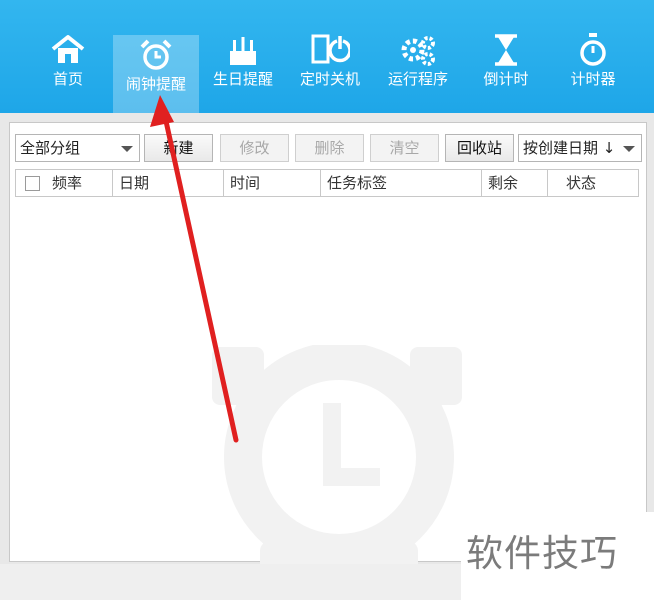  Describe the element at coordinates (418, 50) in the screenshot. I see `gears-icon` at that location.